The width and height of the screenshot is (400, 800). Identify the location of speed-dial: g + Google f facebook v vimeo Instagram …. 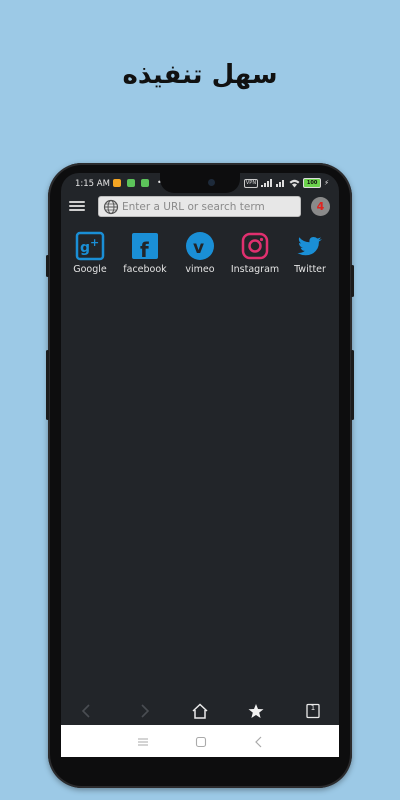
(200, 256).